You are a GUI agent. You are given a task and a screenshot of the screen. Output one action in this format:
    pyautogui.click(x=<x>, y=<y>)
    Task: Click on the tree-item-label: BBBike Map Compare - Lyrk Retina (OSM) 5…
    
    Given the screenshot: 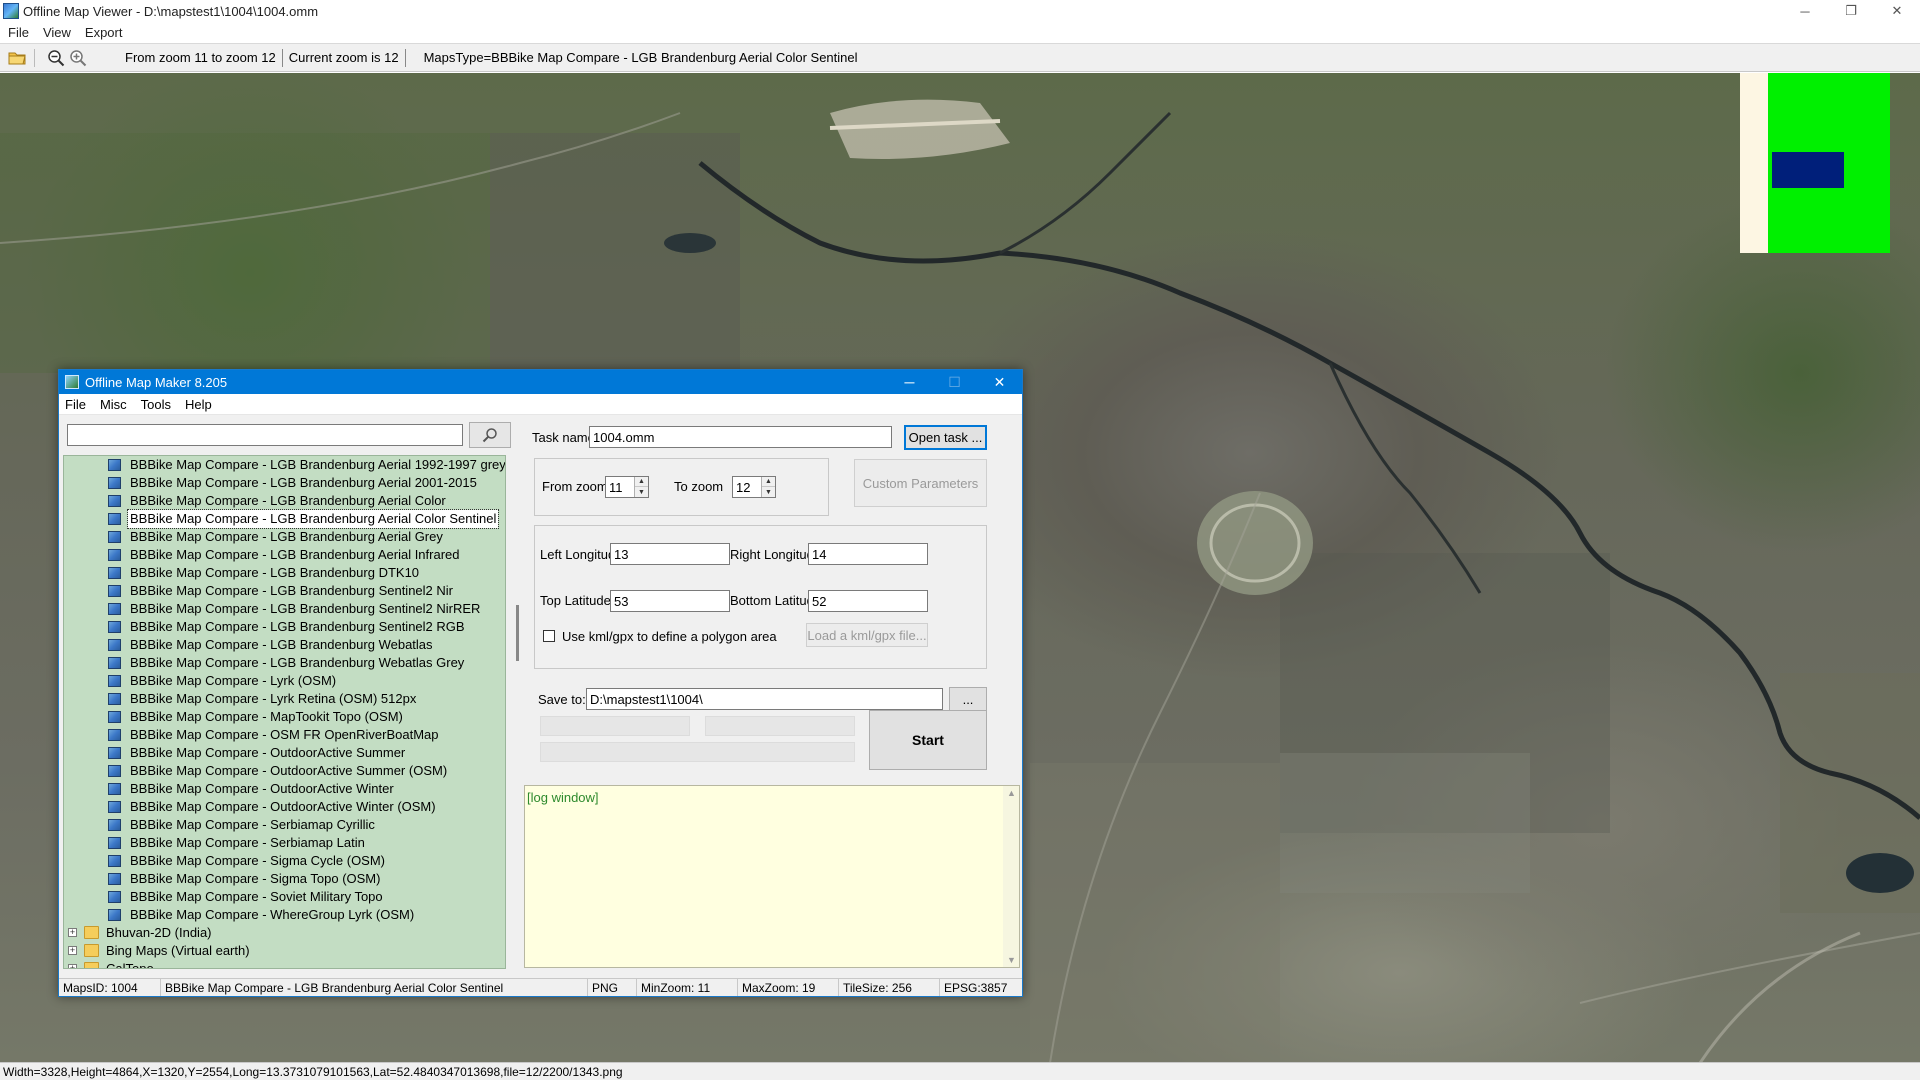 What is the action you would take?
    pyautogui.click(x=273, y=699)
    